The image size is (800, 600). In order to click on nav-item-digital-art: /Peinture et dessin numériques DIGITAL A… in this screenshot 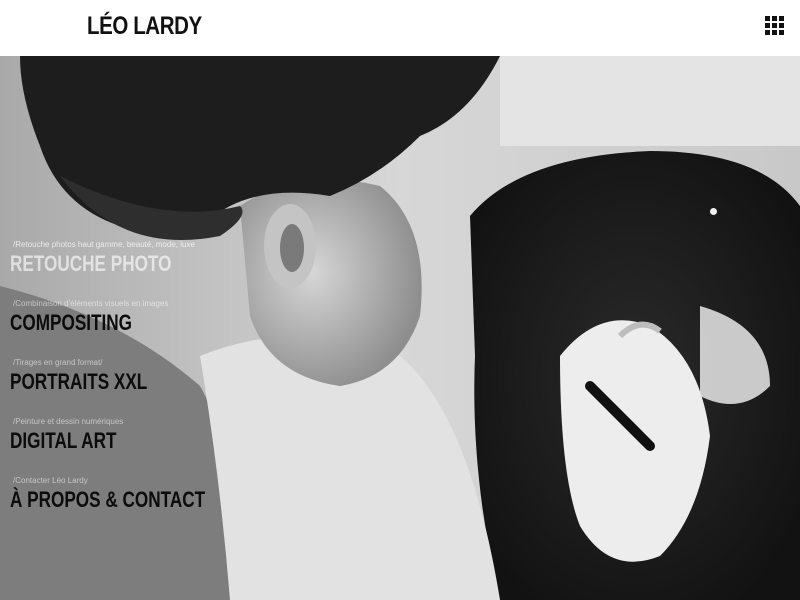, I will do `click(160, 439)`.